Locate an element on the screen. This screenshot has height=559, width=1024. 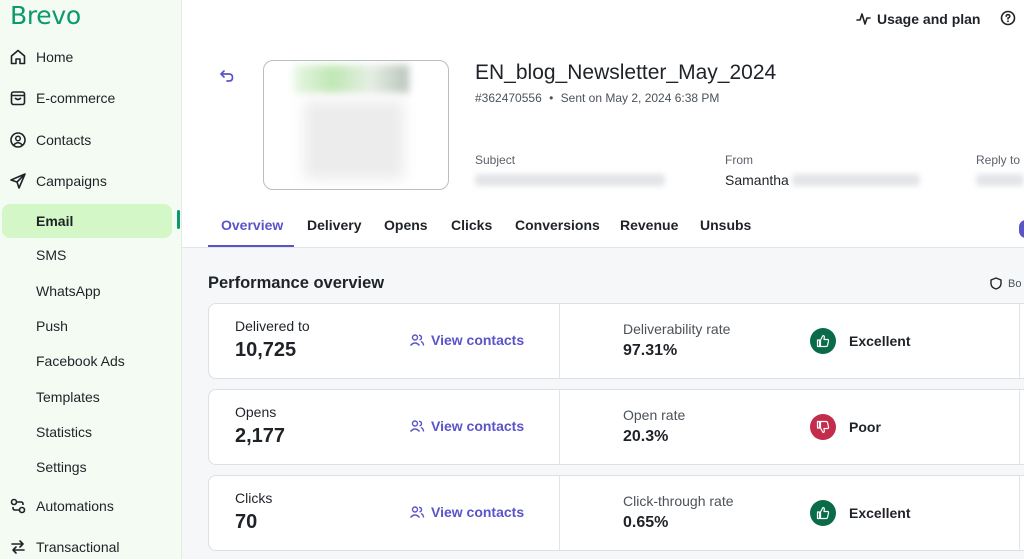
user-circle-icon is located at coordinates (18, 140).